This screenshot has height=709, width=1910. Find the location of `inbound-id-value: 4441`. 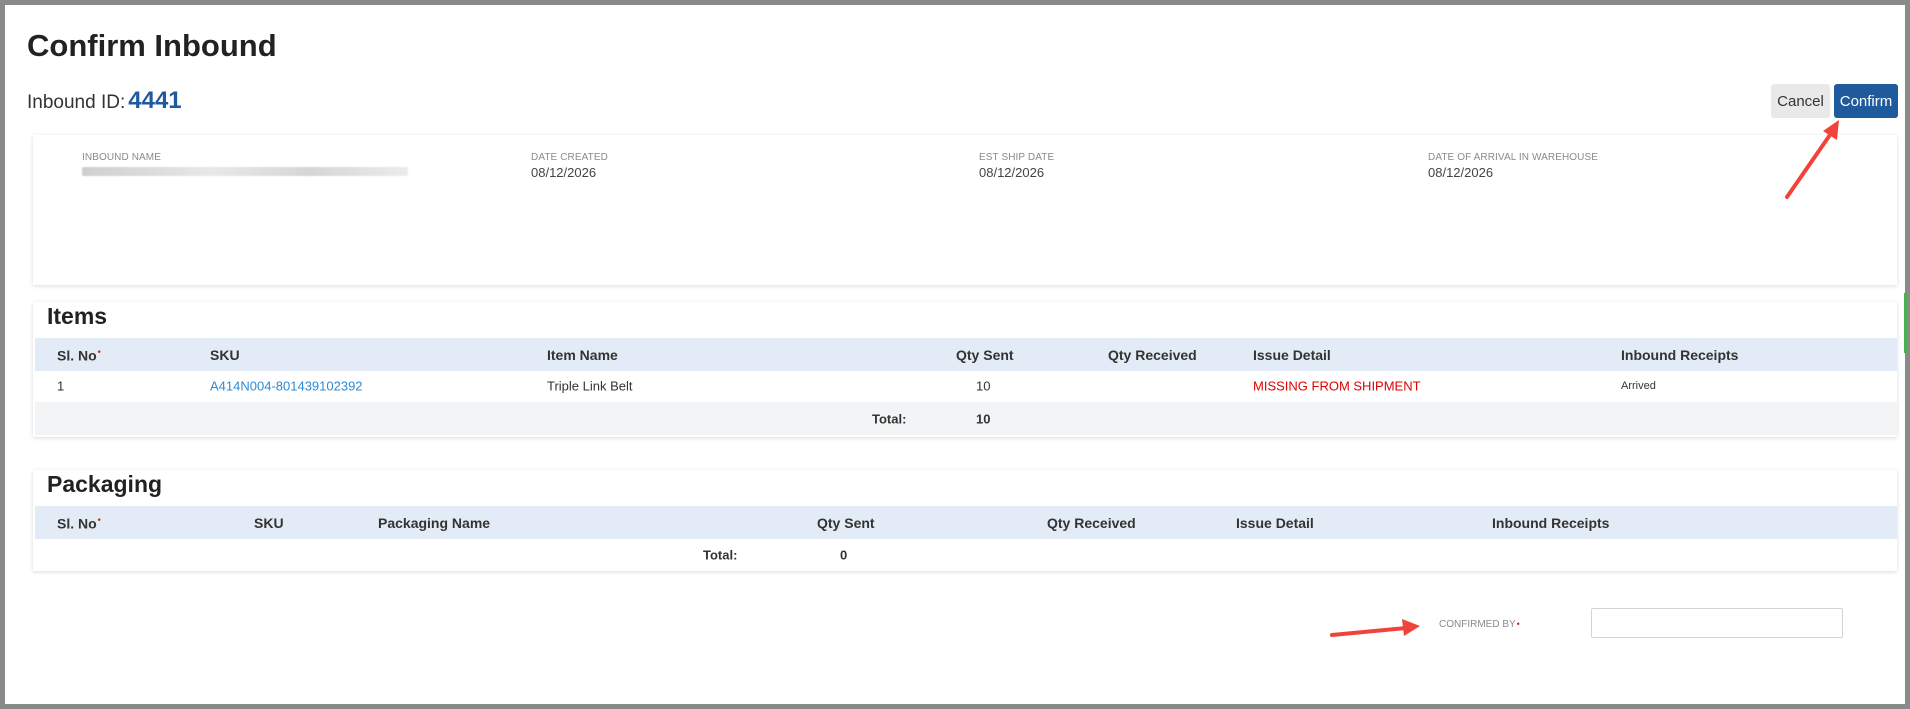

inbound-id-value: 4441 is located at coordinates (155, 100).